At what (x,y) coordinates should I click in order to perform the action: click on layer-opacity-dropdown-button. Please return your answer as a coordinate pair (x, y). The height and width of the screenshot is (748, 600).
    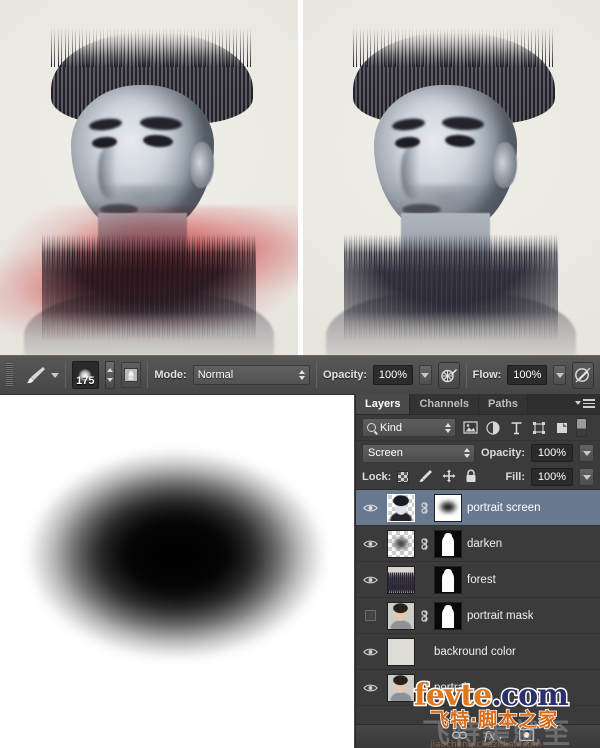
    Looking at the image, I should click on (586, 453).